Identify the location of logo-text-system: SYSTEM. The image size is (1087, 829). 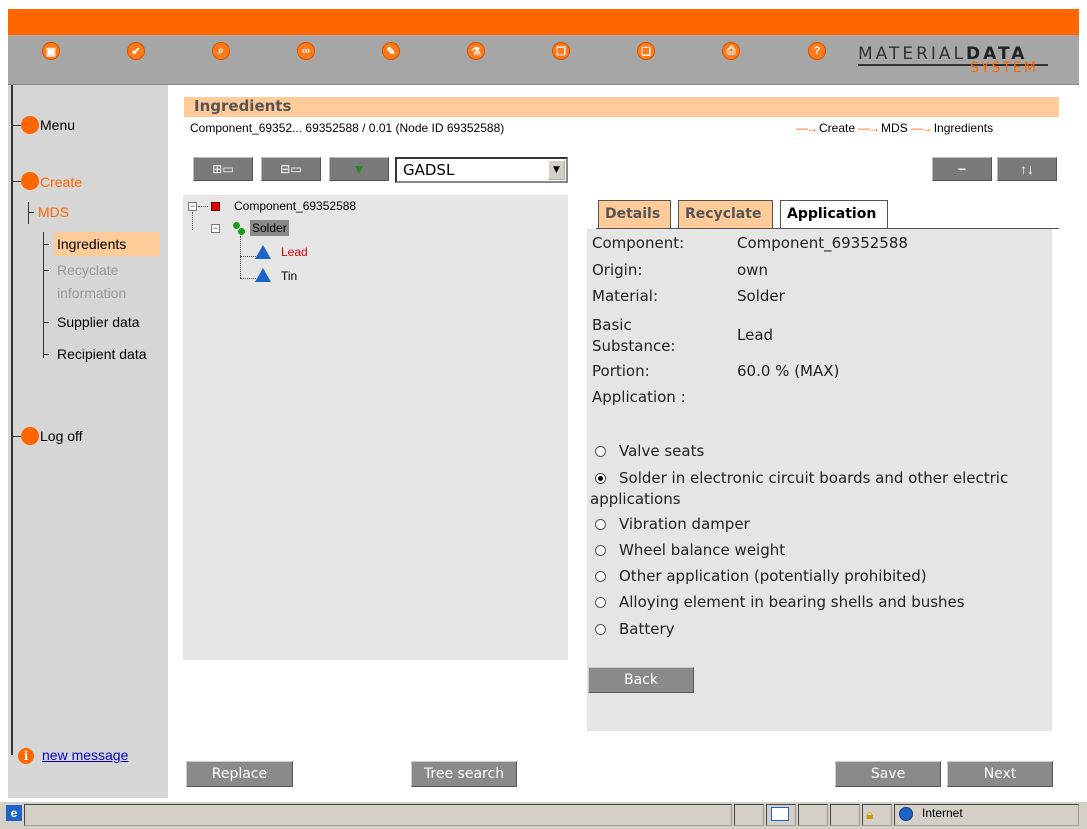
(1004, 68).